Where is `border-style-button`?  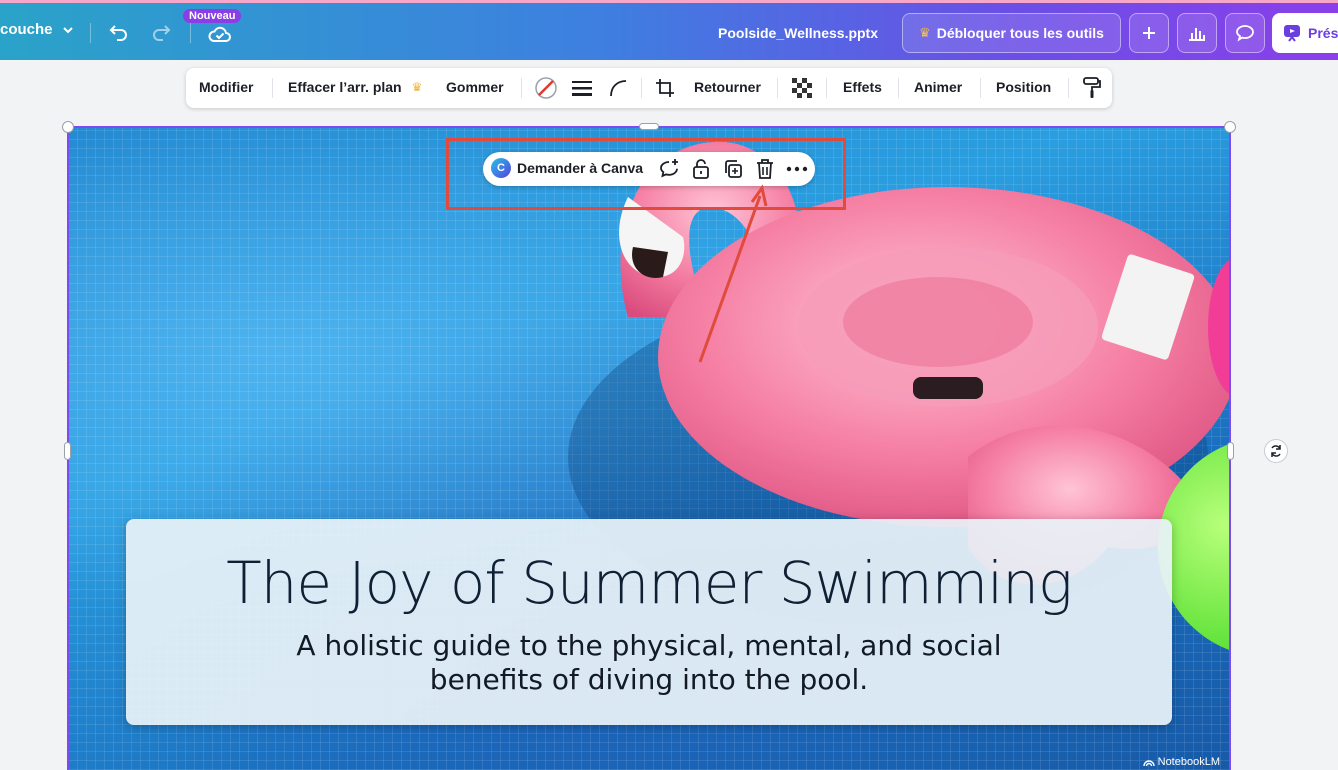
border-style-button is located at coordinates (582, 88).